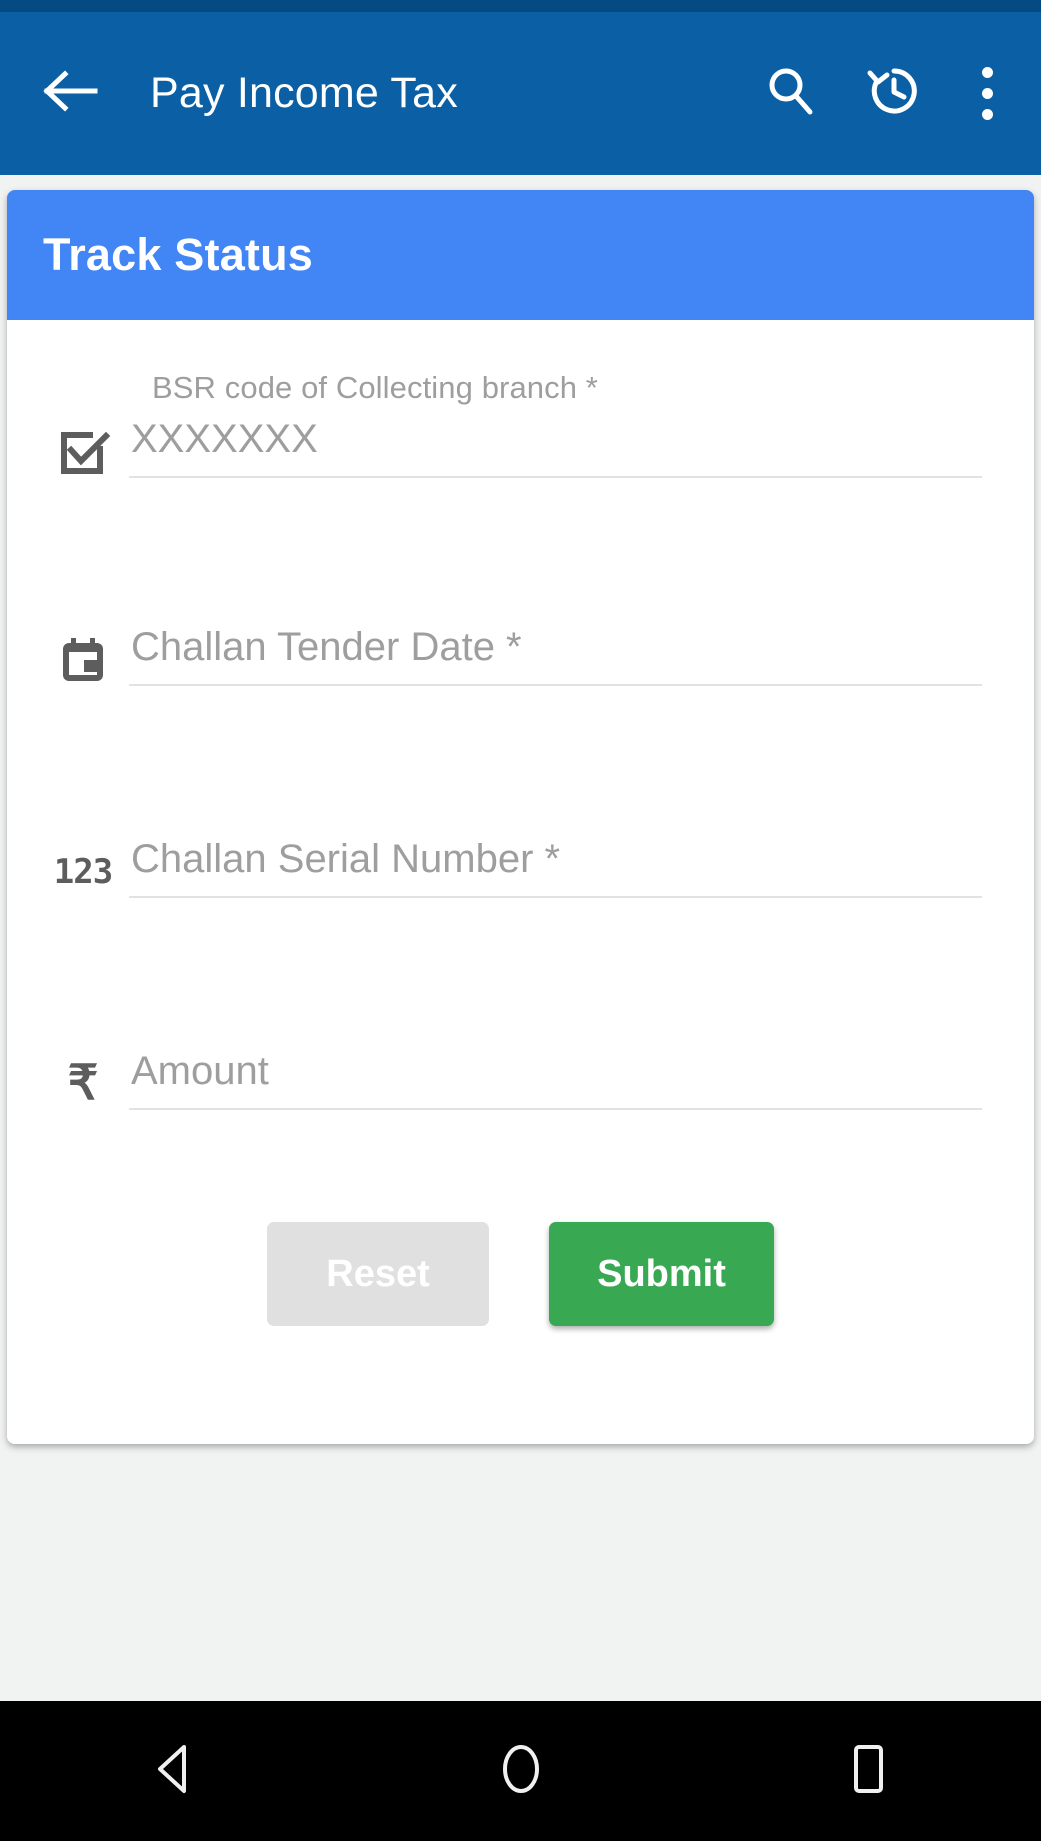 This screenshot has height=1841, width=1041. I want to click on field-challan-tender-date, so click(520, 668).